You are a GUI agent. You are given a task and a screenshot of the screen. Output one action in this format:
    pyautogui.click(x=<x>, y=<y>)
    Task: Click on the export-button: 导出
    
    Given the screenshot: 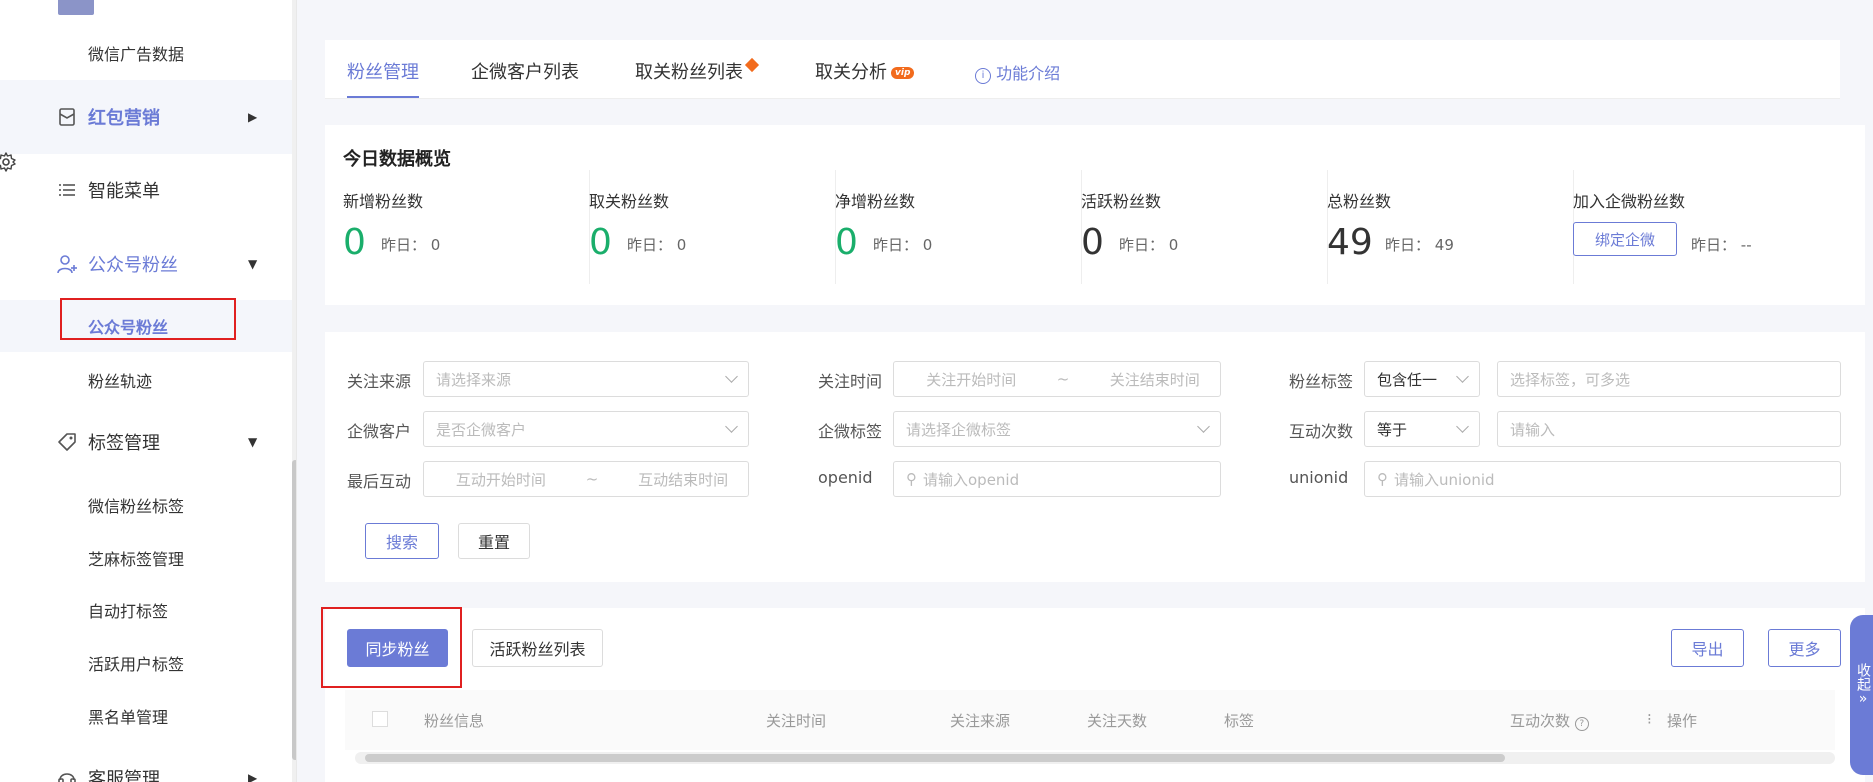 What is the action you would take?
    pyautogui.click(x=1707, y=648)
    